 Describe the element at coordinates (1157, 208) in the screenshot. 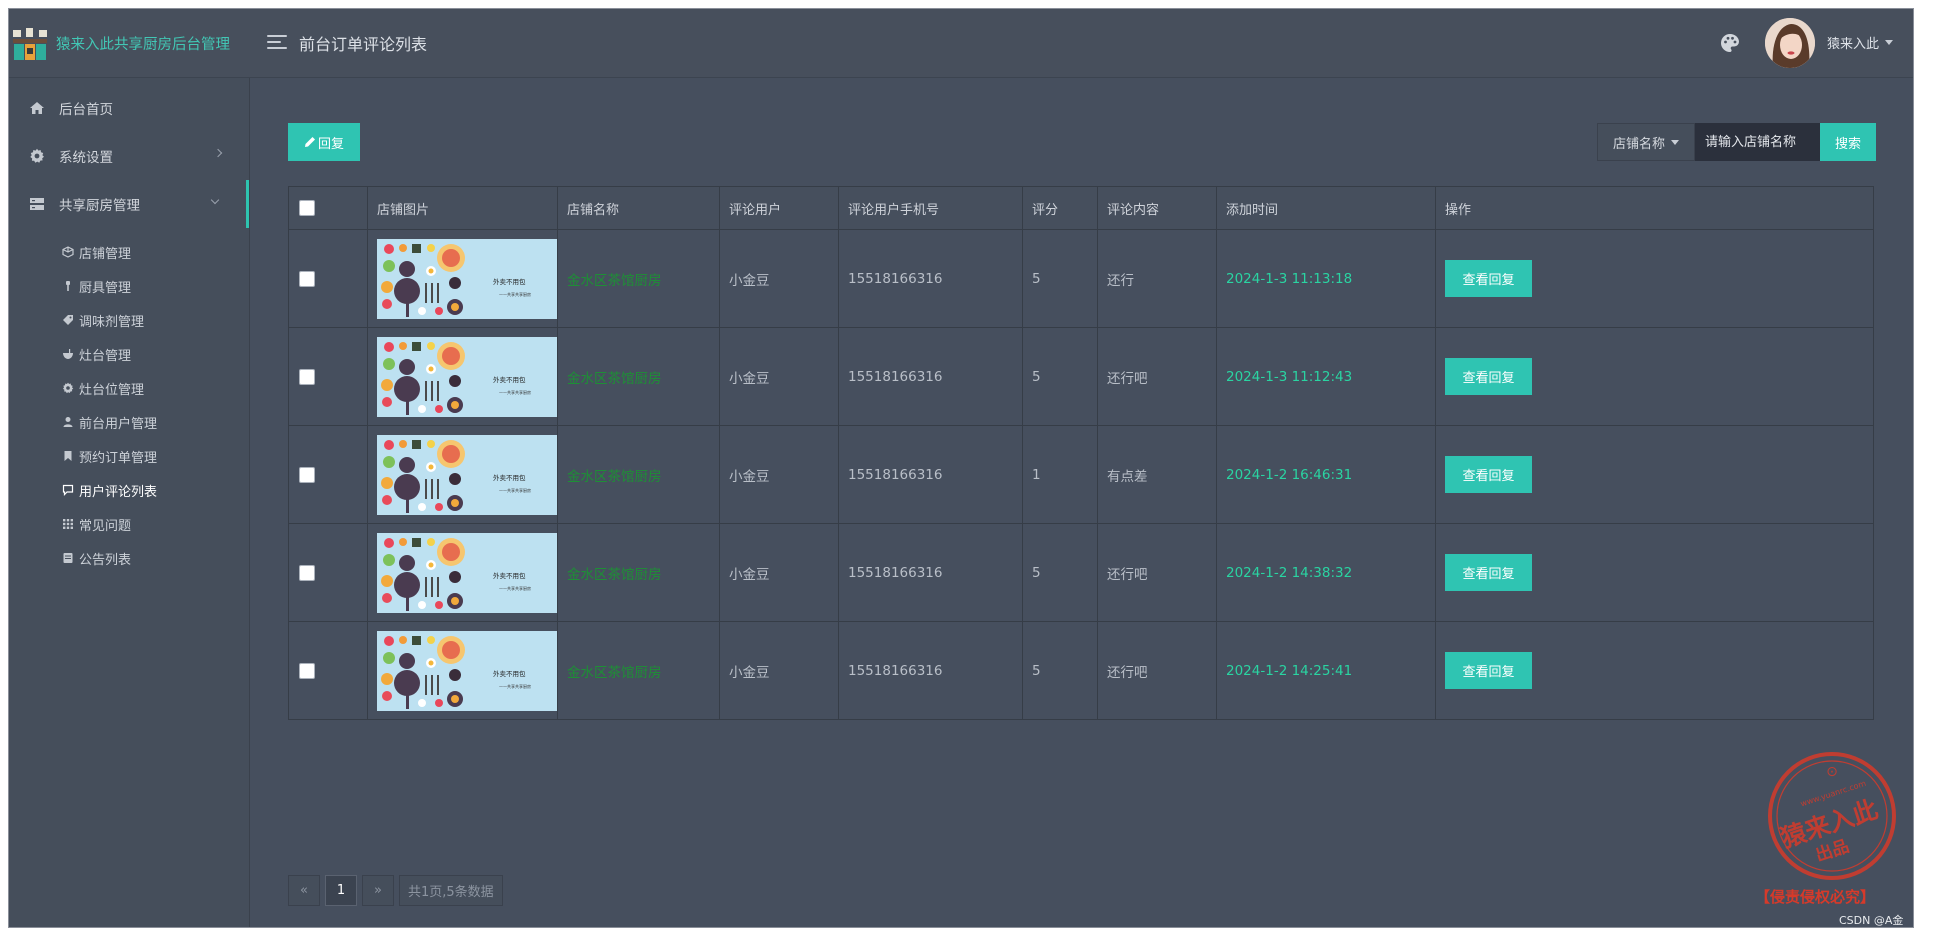

I see `column-header: 评论内容` at that location.